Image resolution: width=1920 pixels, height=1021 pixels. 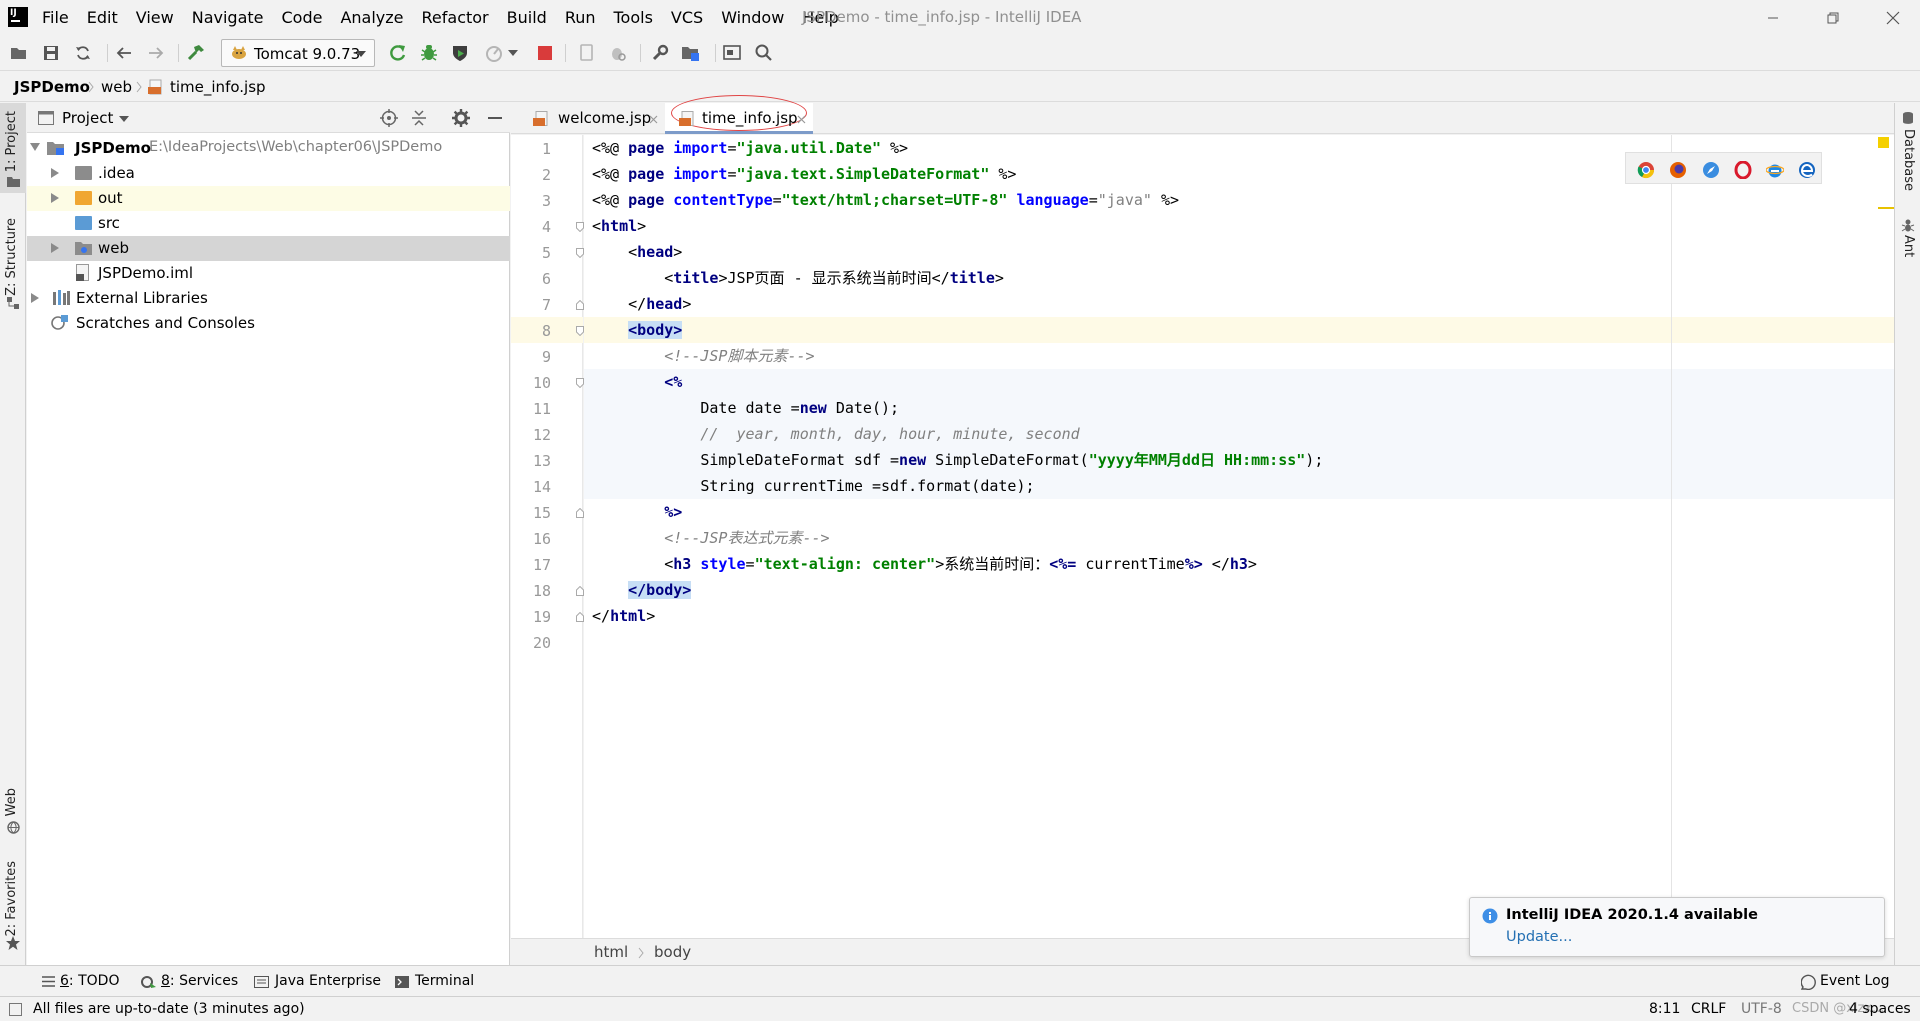 I want to click on forward-button, so click(x=156, y=53).